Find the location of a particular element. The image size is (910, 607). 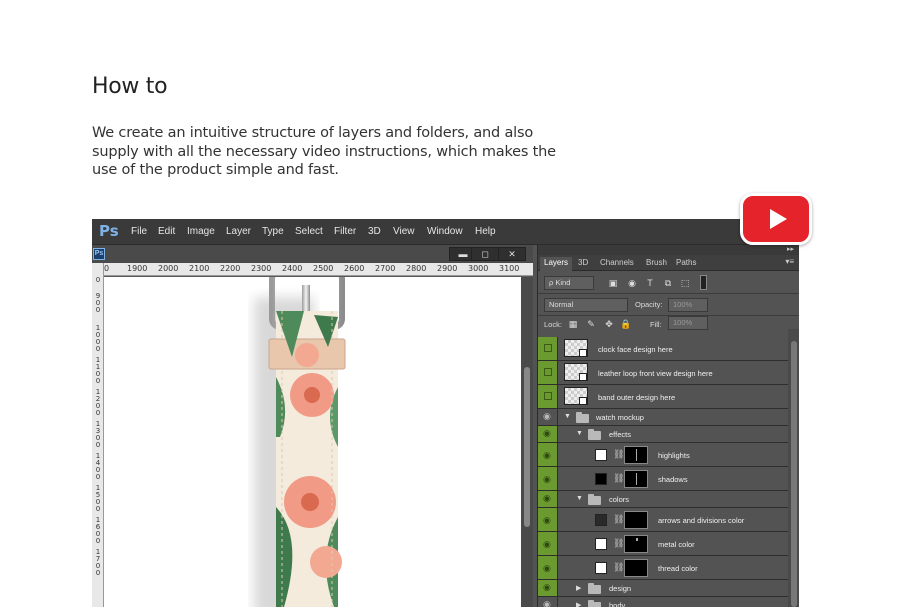

layer-group-row: ◉ ▶ body is located at coordinates (663, 602).